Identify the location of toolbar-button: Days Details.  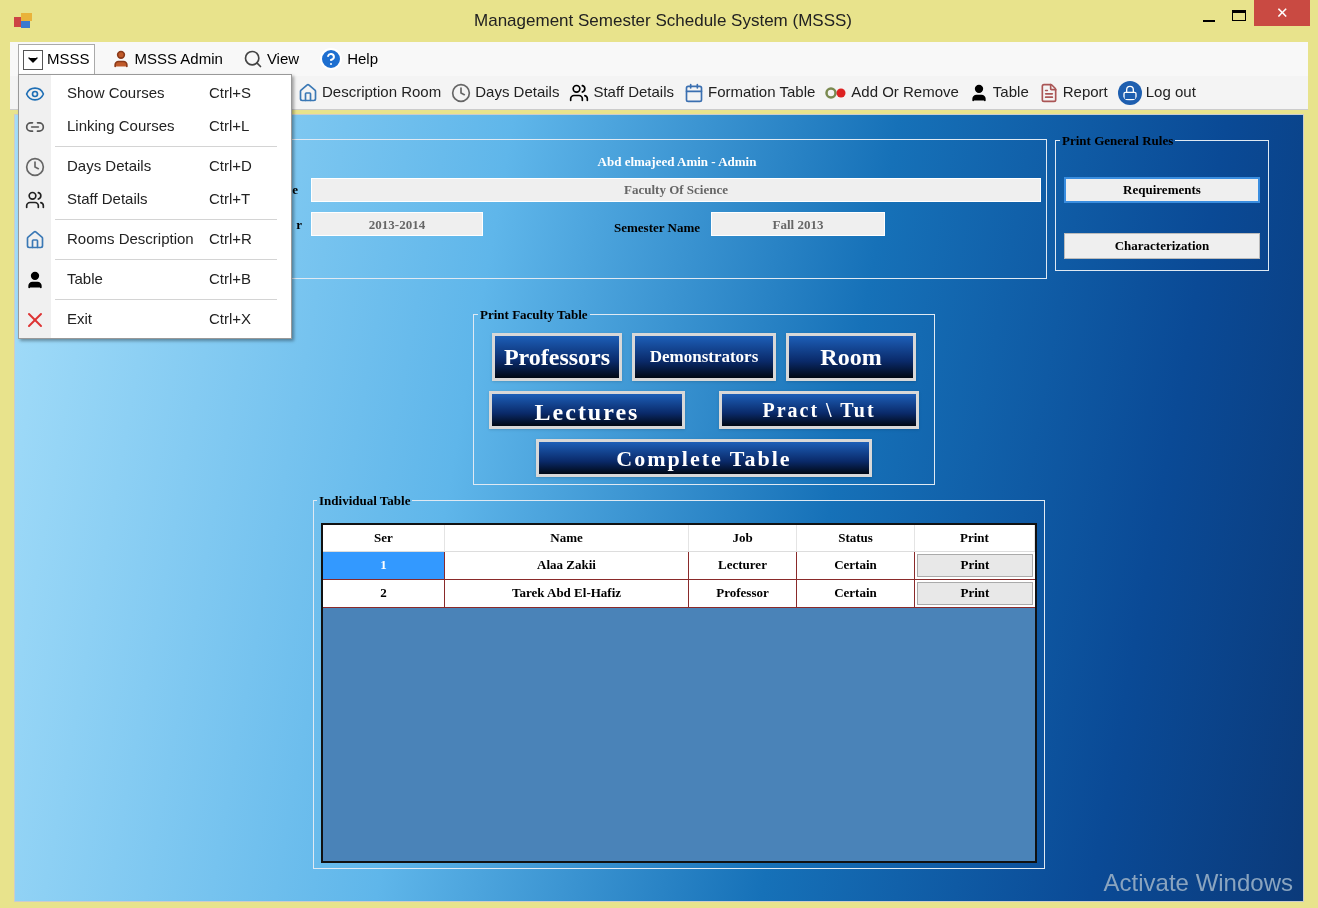
(505, 92).